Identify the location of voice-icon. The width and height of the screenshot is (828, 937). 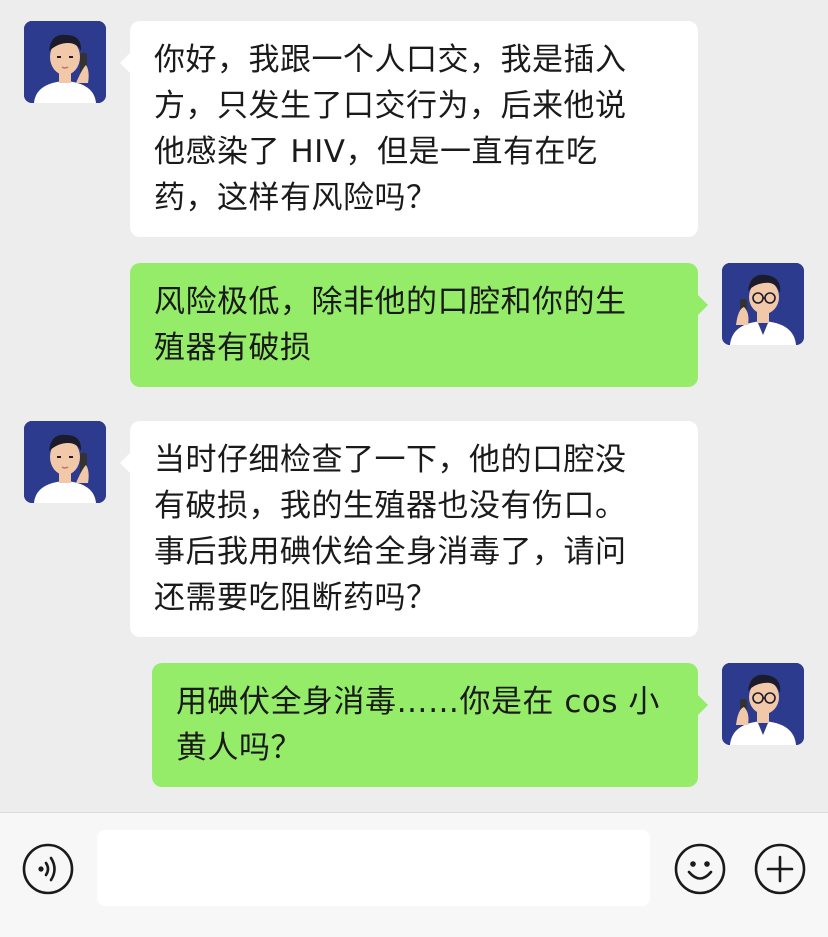
(48, 869).